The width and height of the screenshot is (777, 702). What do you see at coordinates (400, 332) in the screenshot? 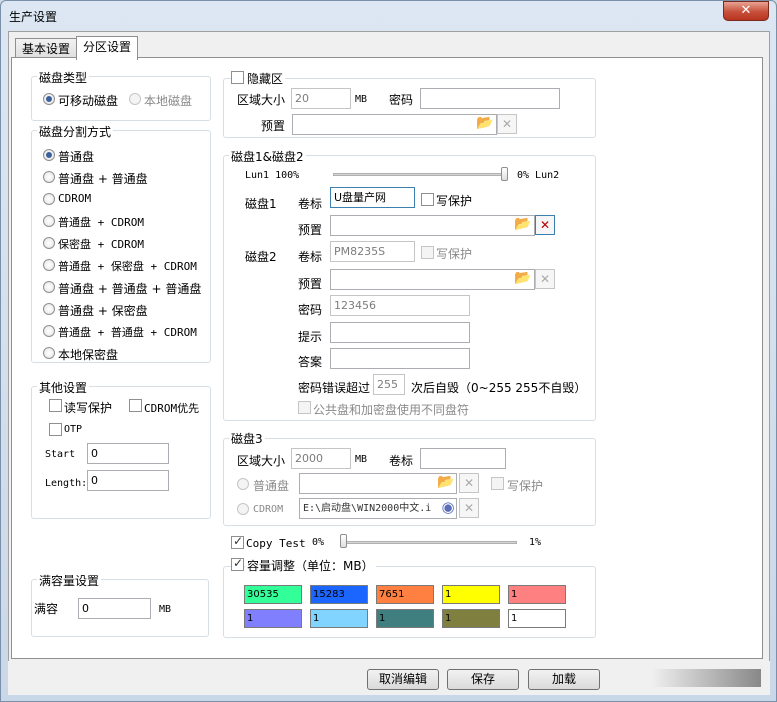
I see `hint-input` at bounding box center [400, 332].